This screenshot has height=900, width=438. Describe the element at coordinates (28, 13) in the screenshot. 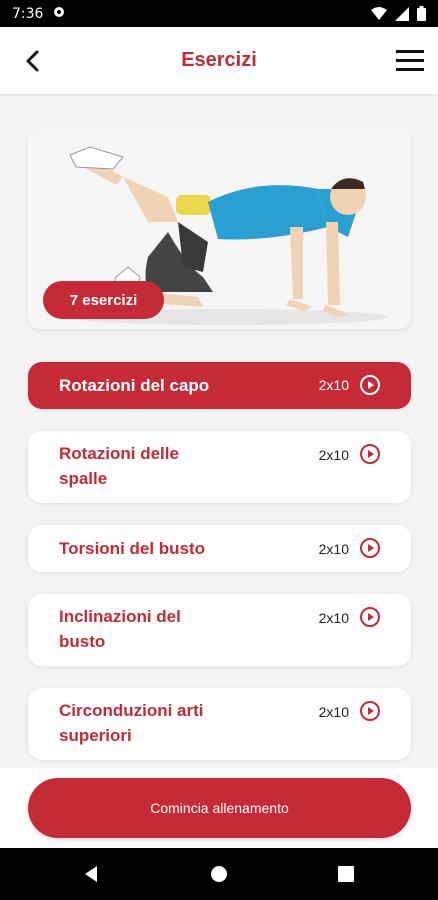

I see `status-time: 7:36` at that location.